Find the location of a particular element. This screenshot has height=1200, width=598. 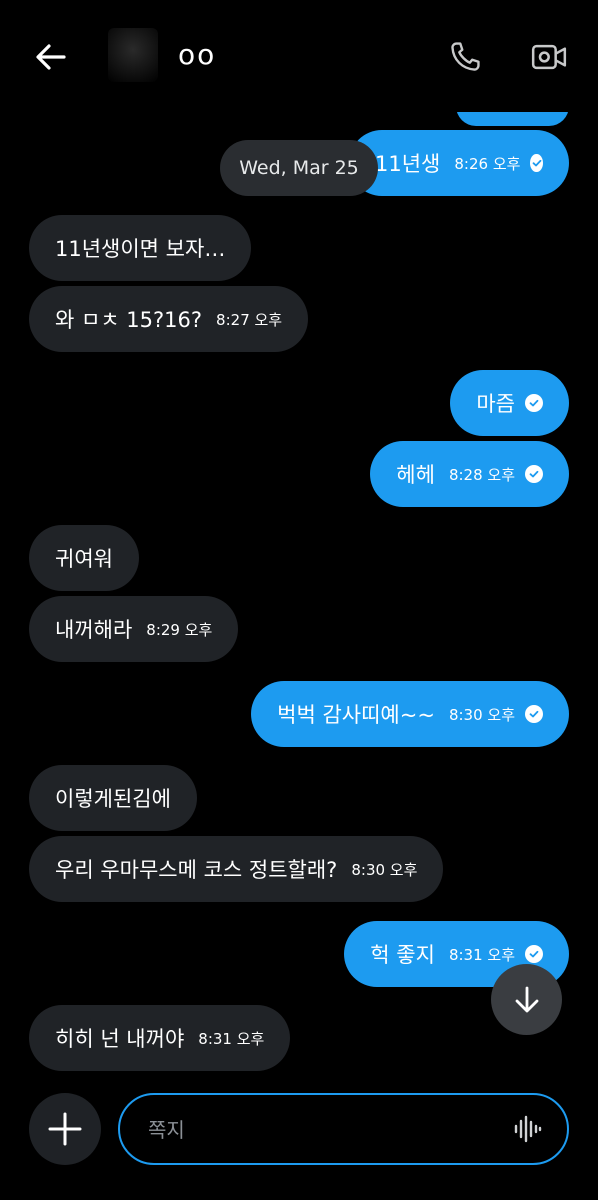

add-media-button is located at coordinates (65, 1129).